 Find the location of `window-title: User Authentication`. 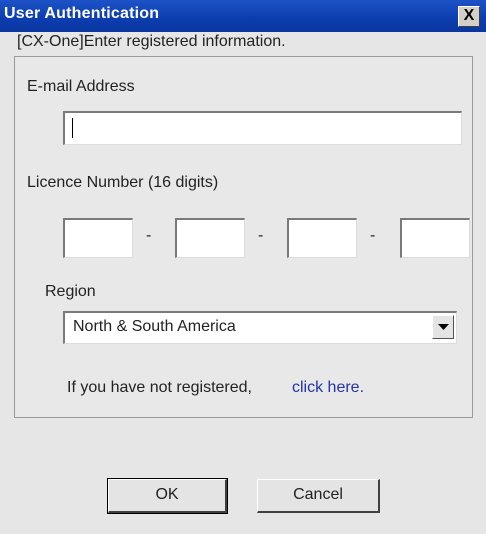

window-title: User Authentication is located at coordinates (82, 13).